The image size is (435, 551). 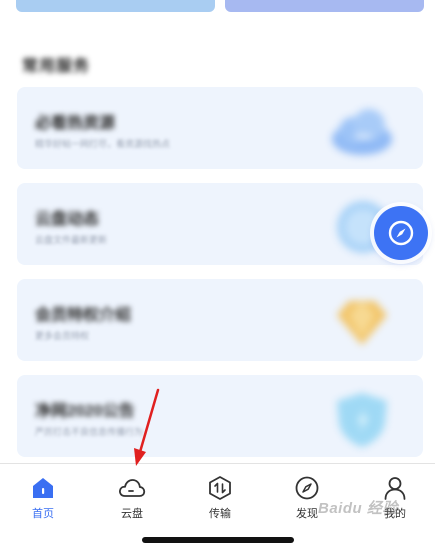 What do you see at coordinates (362, 323) in the screenshot?
I see `diamond-illustration-icon` at bounding box center [362, 323].